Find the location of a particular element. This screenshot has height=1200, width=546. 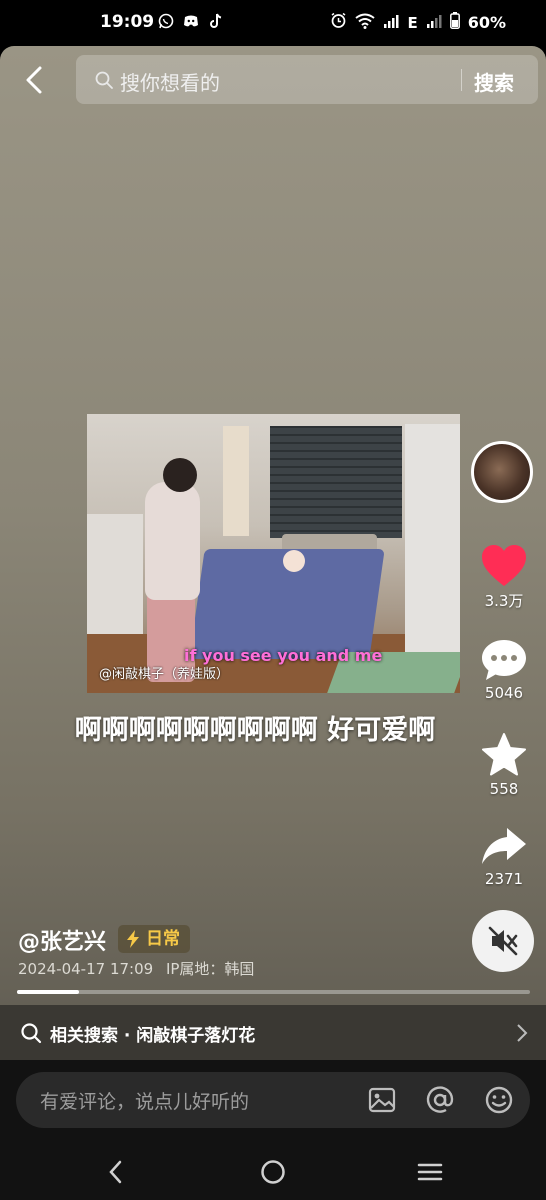

nav-recents-button is located at coordinates (430, 1172).